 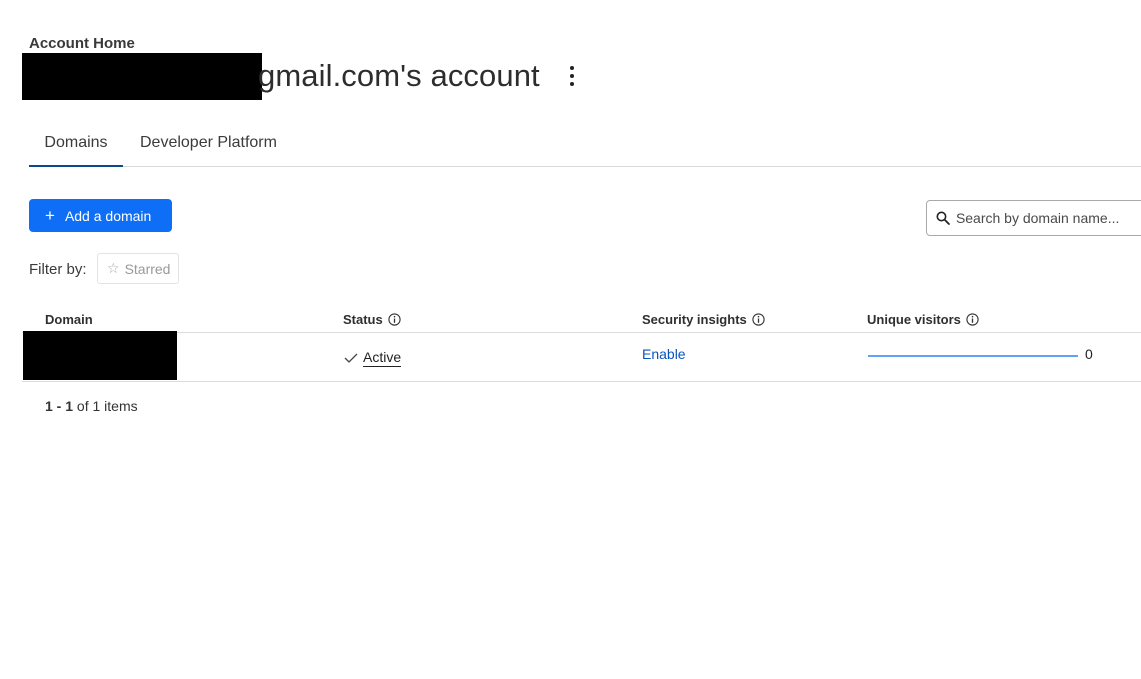 What do you see at coordinates (351, 358) in the screenshot?
I see `checkmark-icon` at bounding box center [351, 358].